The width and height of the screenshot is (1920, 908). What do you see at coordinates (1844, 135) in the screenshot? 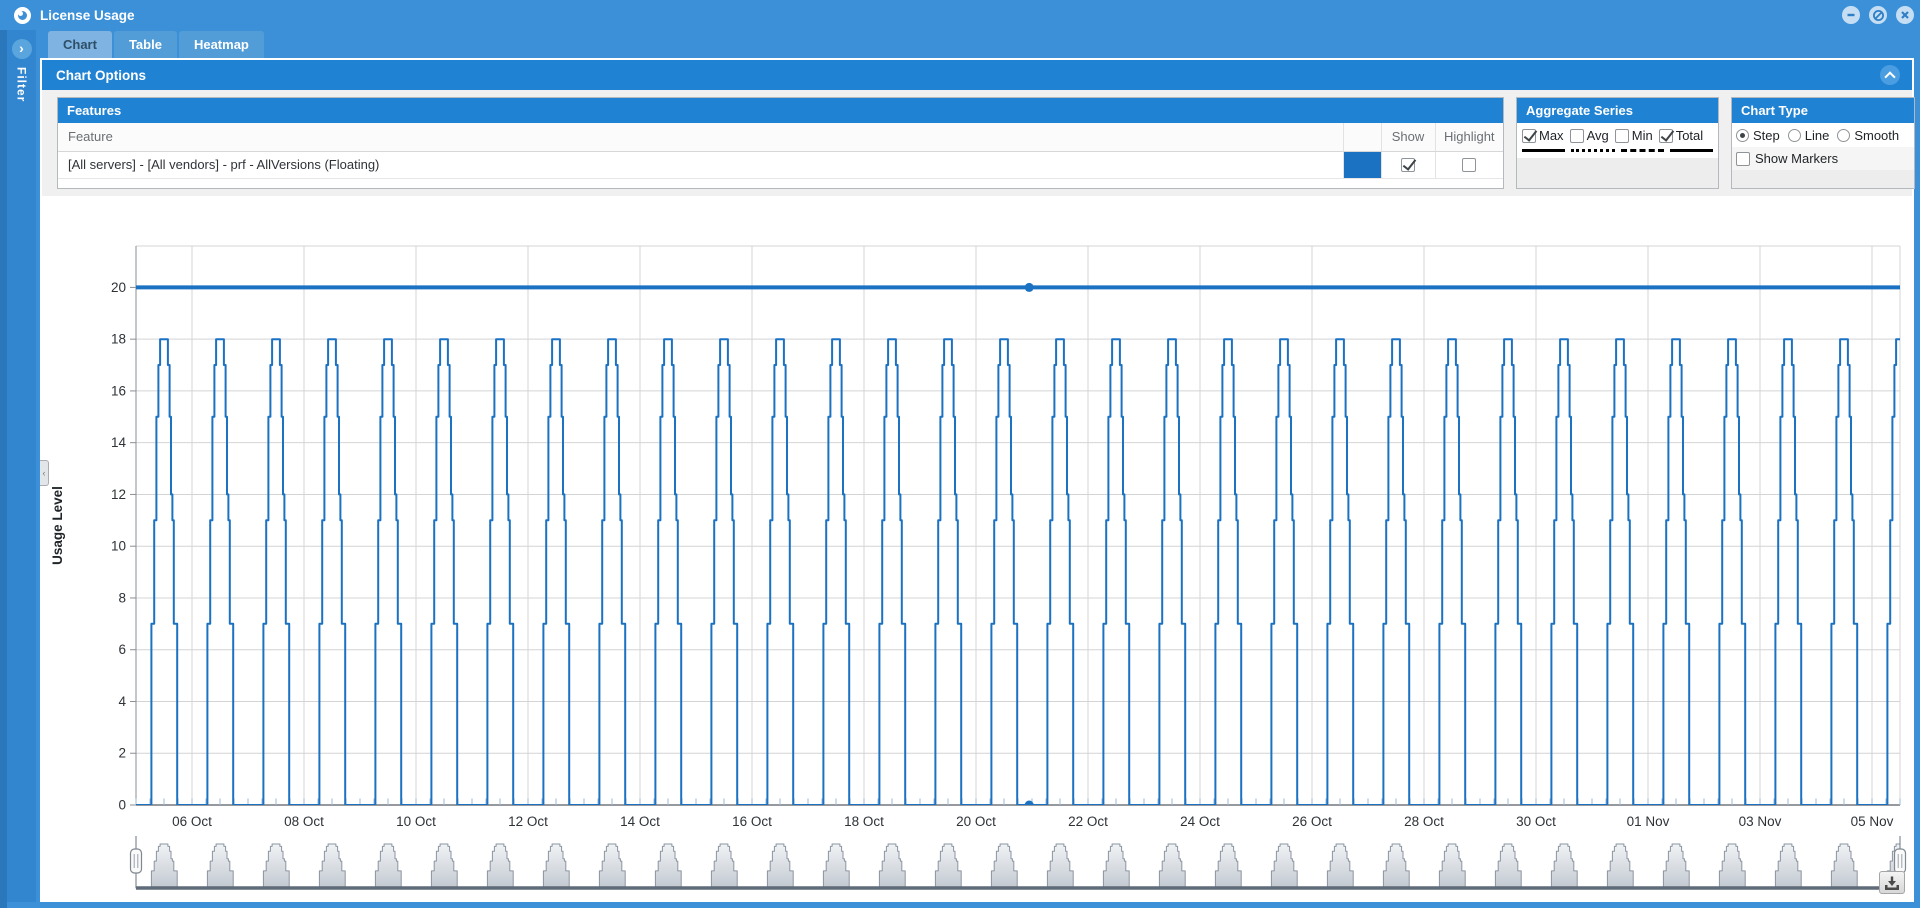
I see `smooth-radio` at bounding box center [1844, 135].